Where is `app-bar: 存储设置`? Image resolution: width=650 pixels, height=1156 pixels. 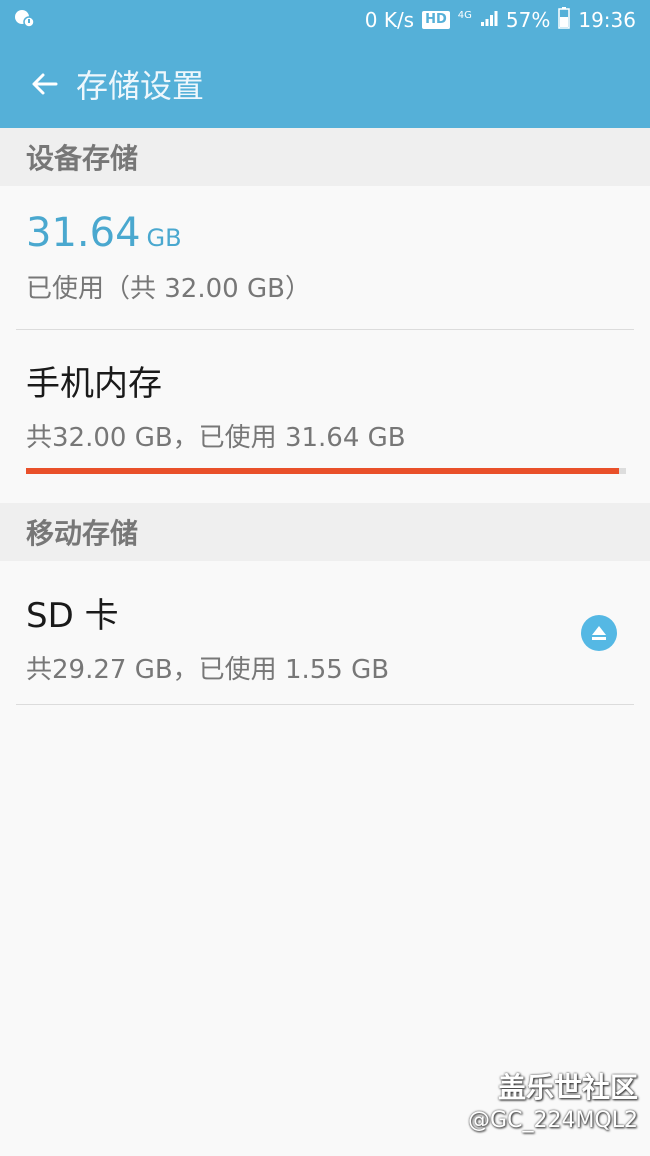 app-bar: 存储设置 is located at coordinates (325, 84).